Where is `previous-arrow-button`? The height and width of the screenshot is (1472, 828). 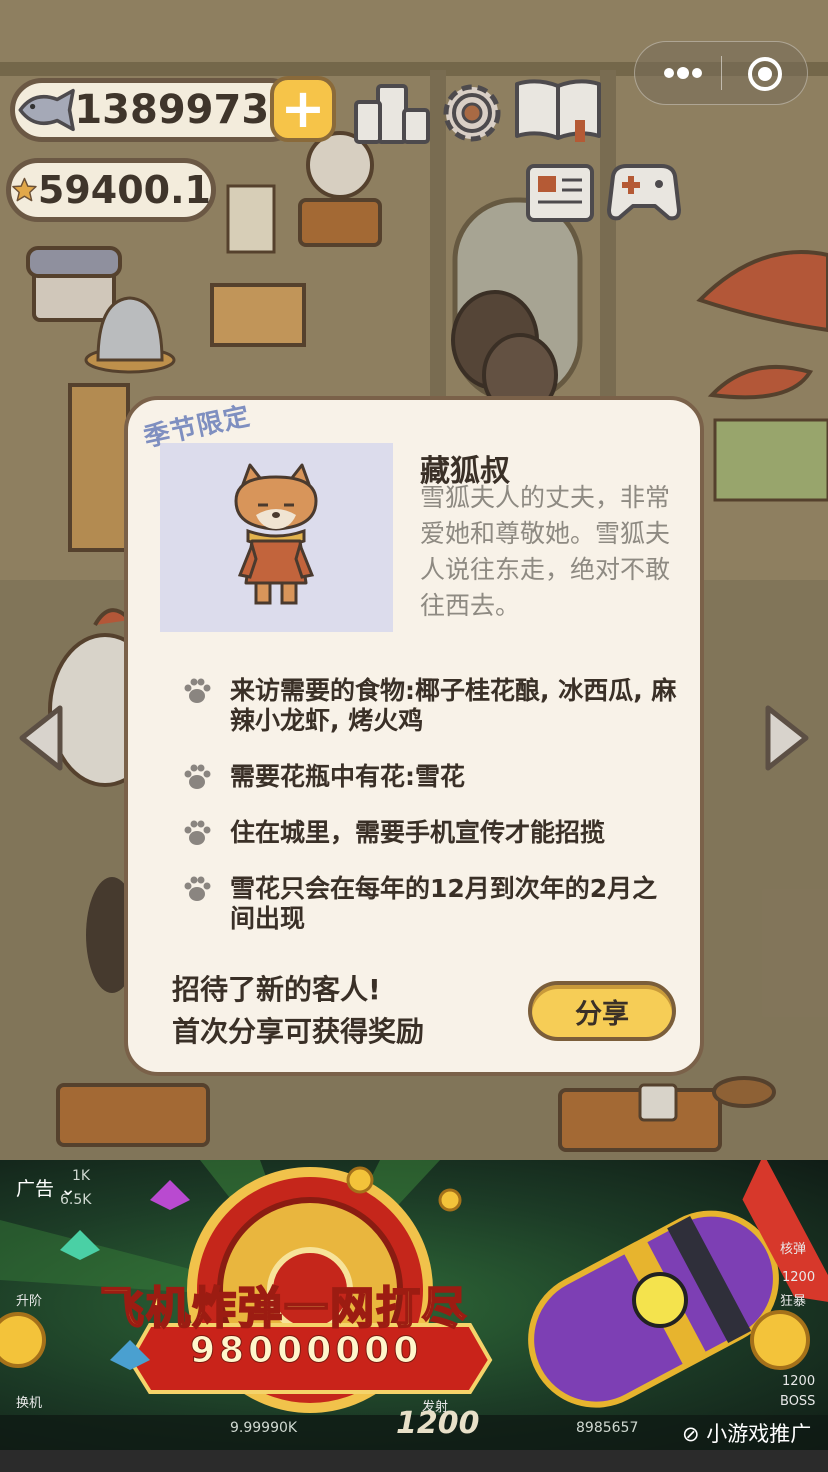
previous-arrow-button is located at coordinates (41, 738).